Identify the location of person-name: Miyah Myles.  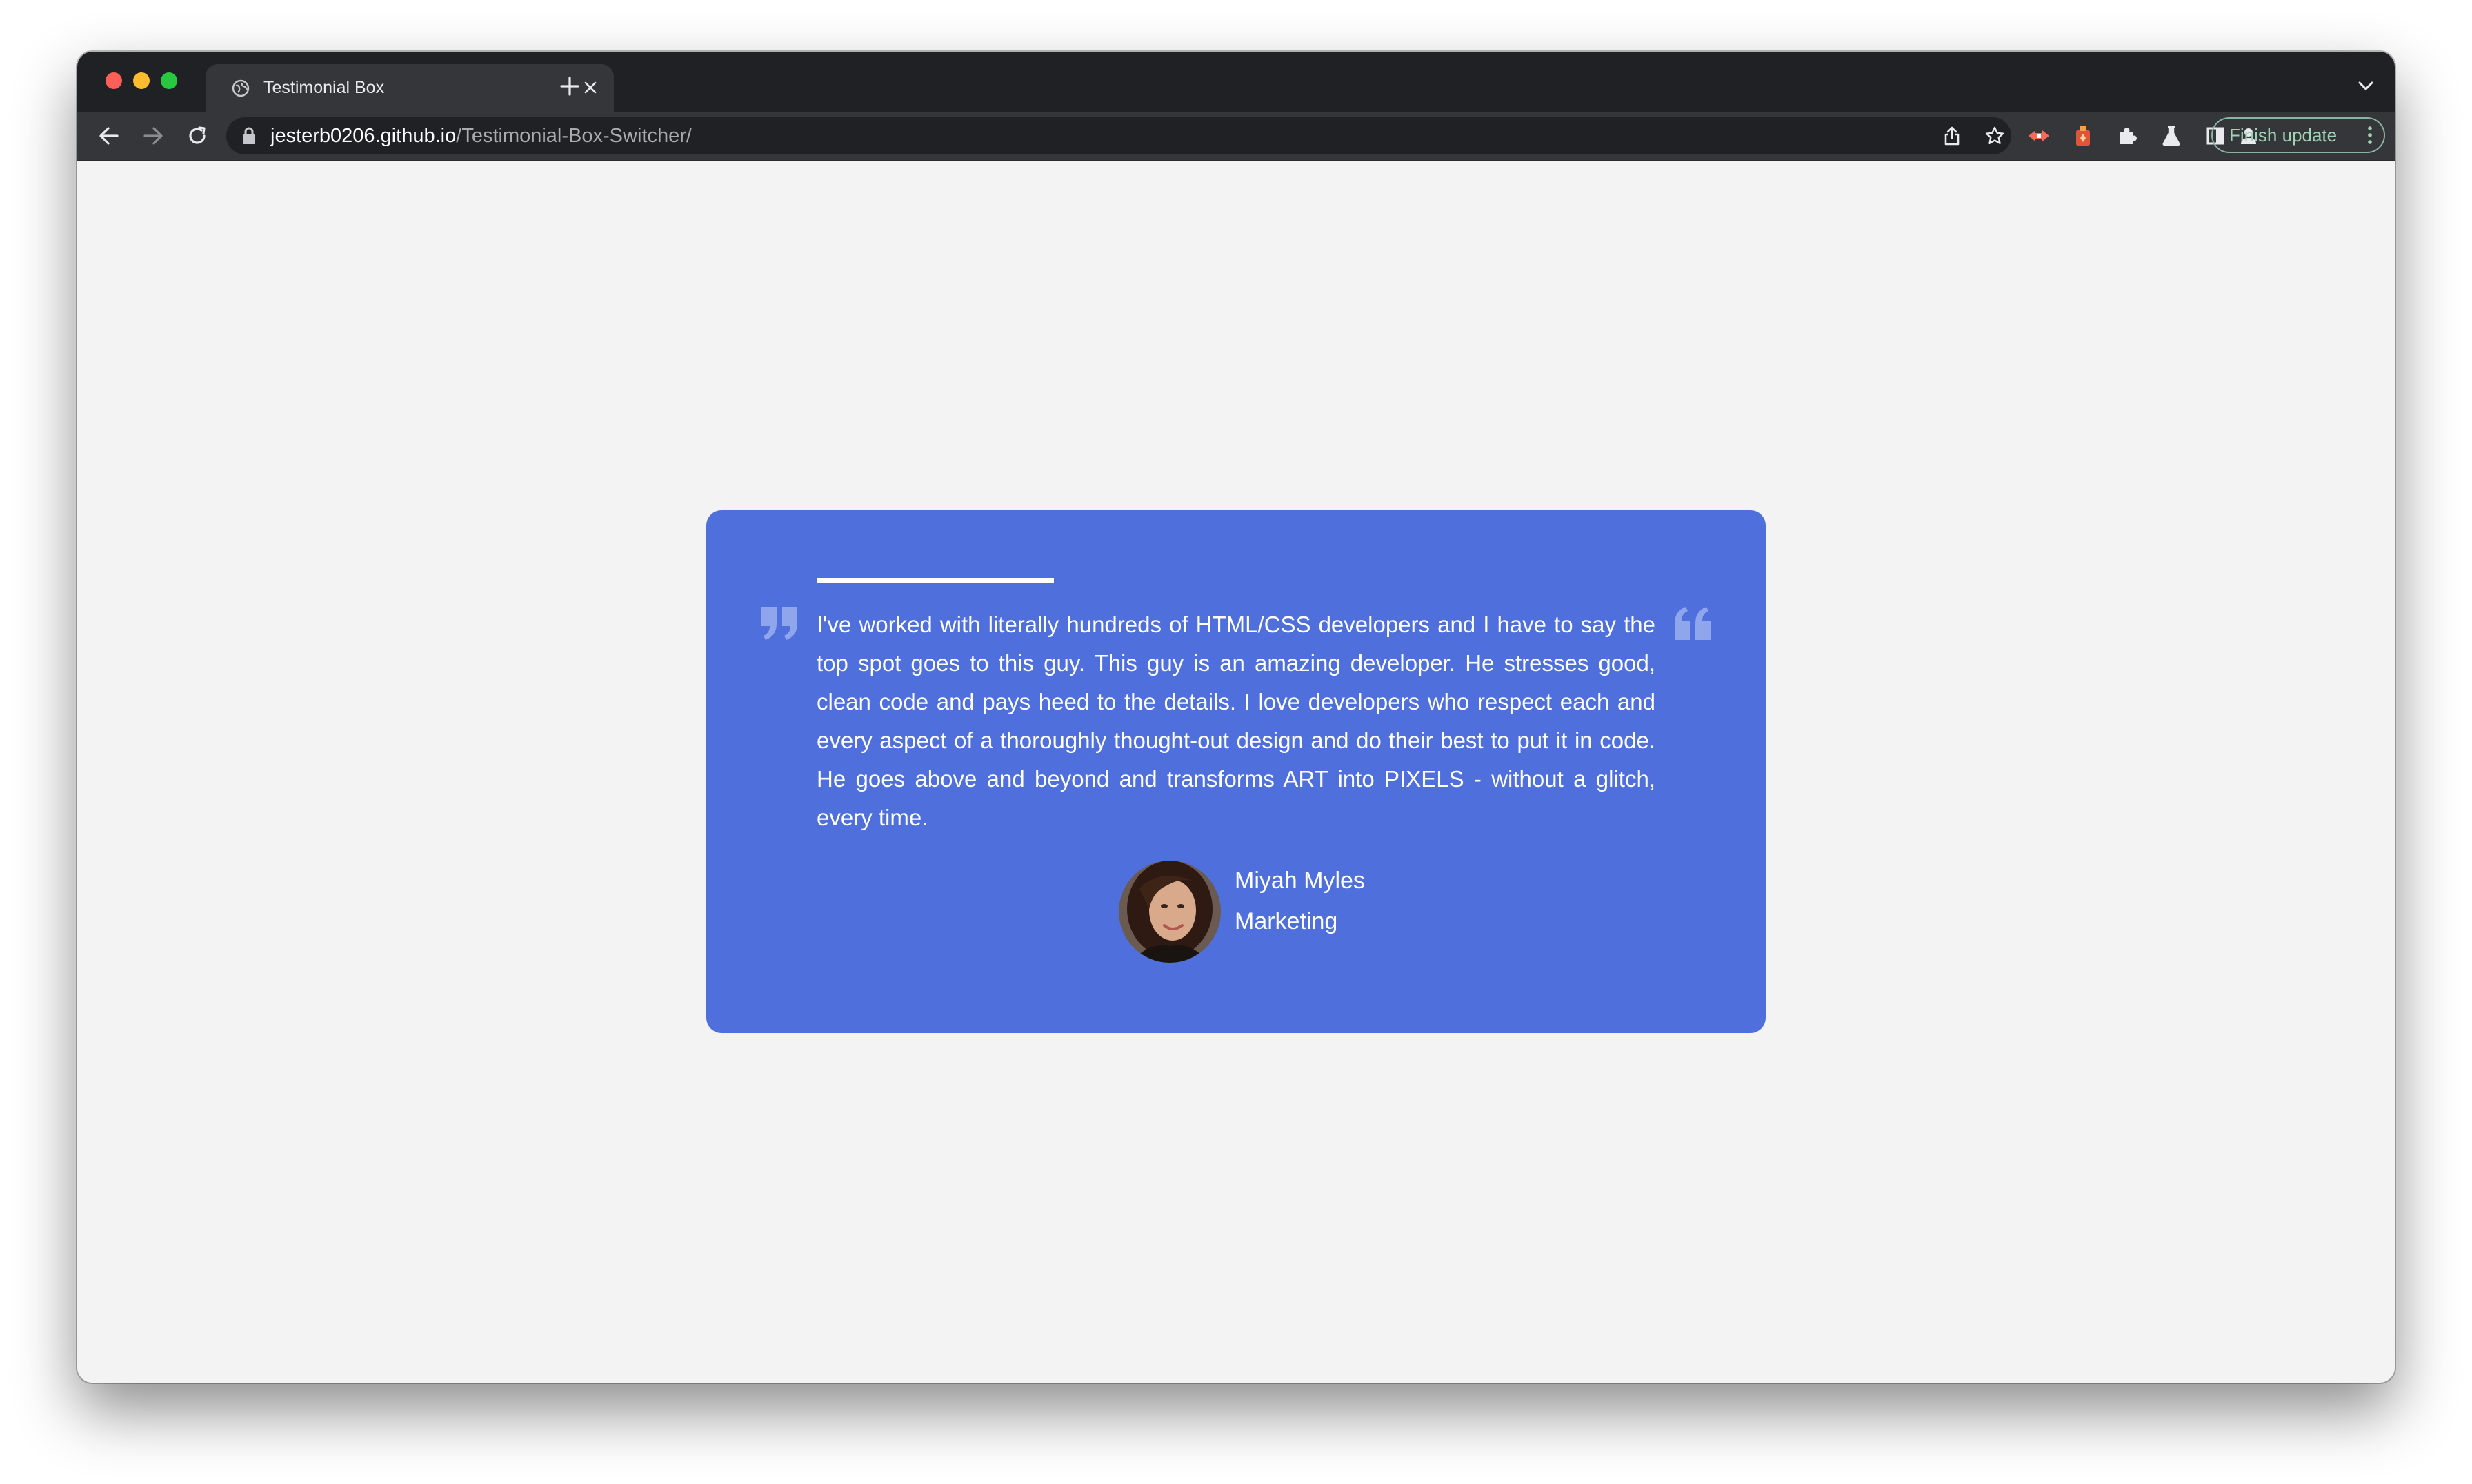
(1300, 881).